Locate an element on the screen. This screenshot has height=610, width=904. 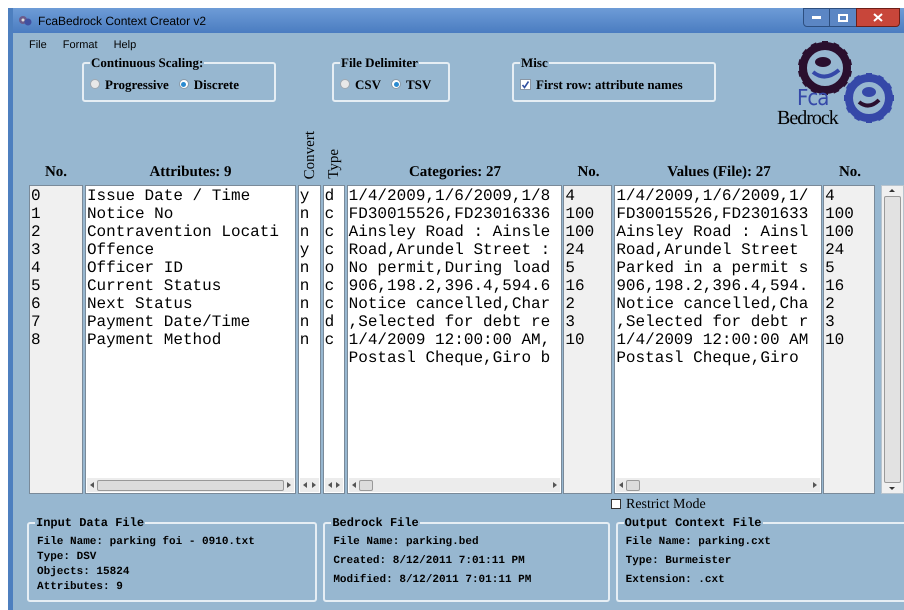
info-text: Created: 8/12/2011 7:01:11 PM is located at coordinates (429, 561).